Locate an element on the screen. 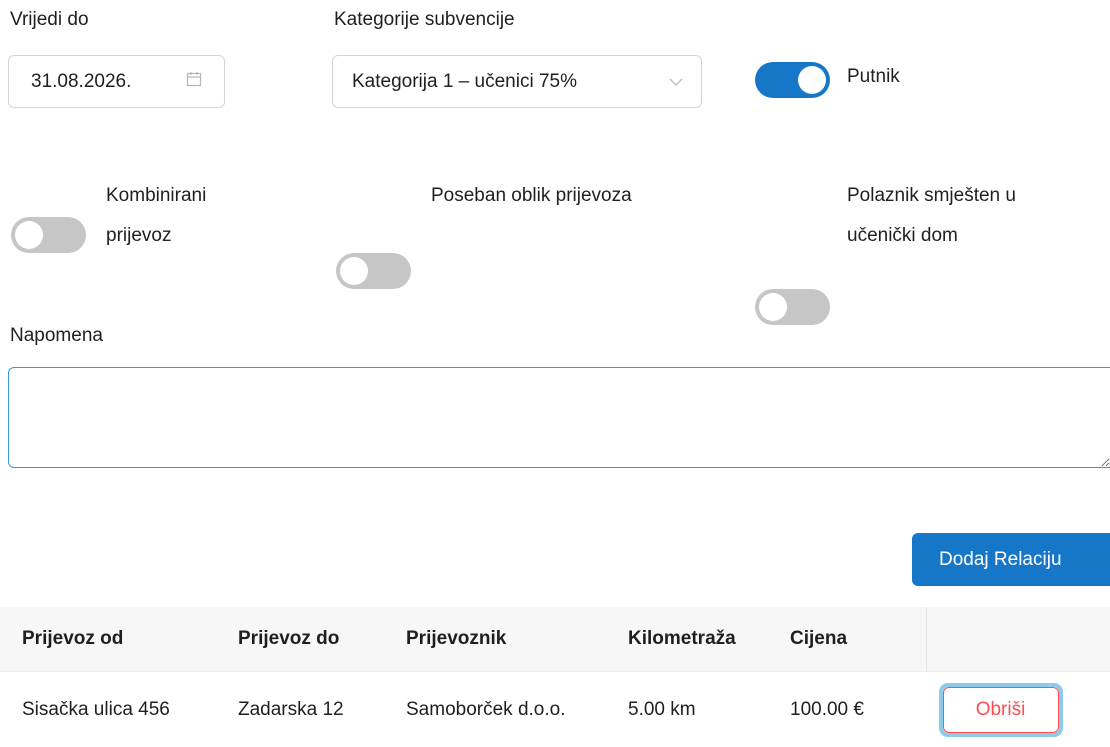 This screenshot has width=1110, height=747. dorm-label: Polaznik smješten u učenički dom is located at coordinates (931, 216).